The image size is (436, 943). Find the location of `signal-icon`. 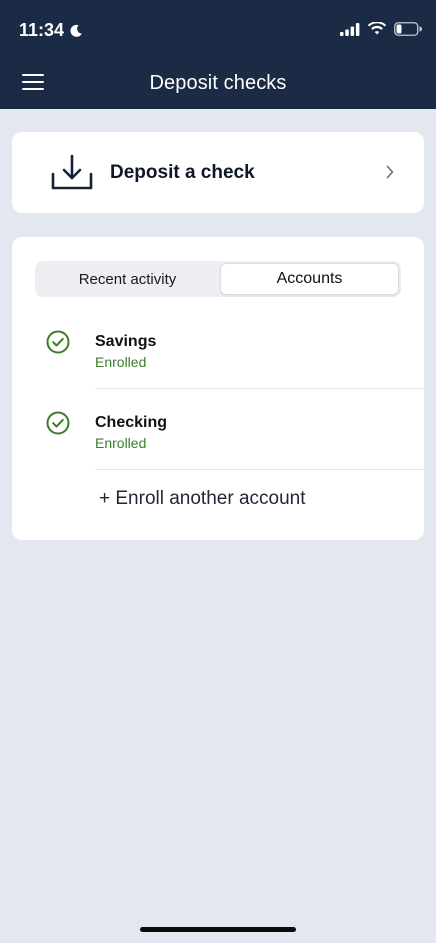

signal-icon is located at coordinates (350, 29).